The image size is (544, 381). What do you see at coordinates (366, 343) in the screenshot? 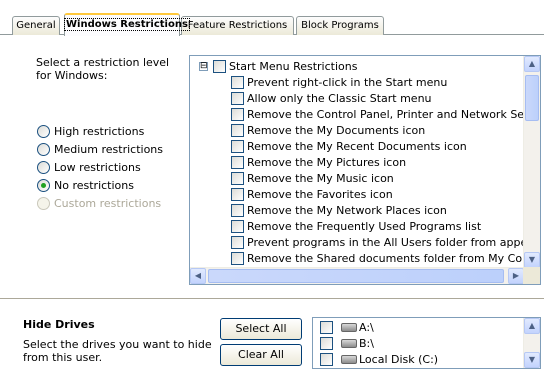
I see `drive-label: B:\` at bounding box center [366, 343].